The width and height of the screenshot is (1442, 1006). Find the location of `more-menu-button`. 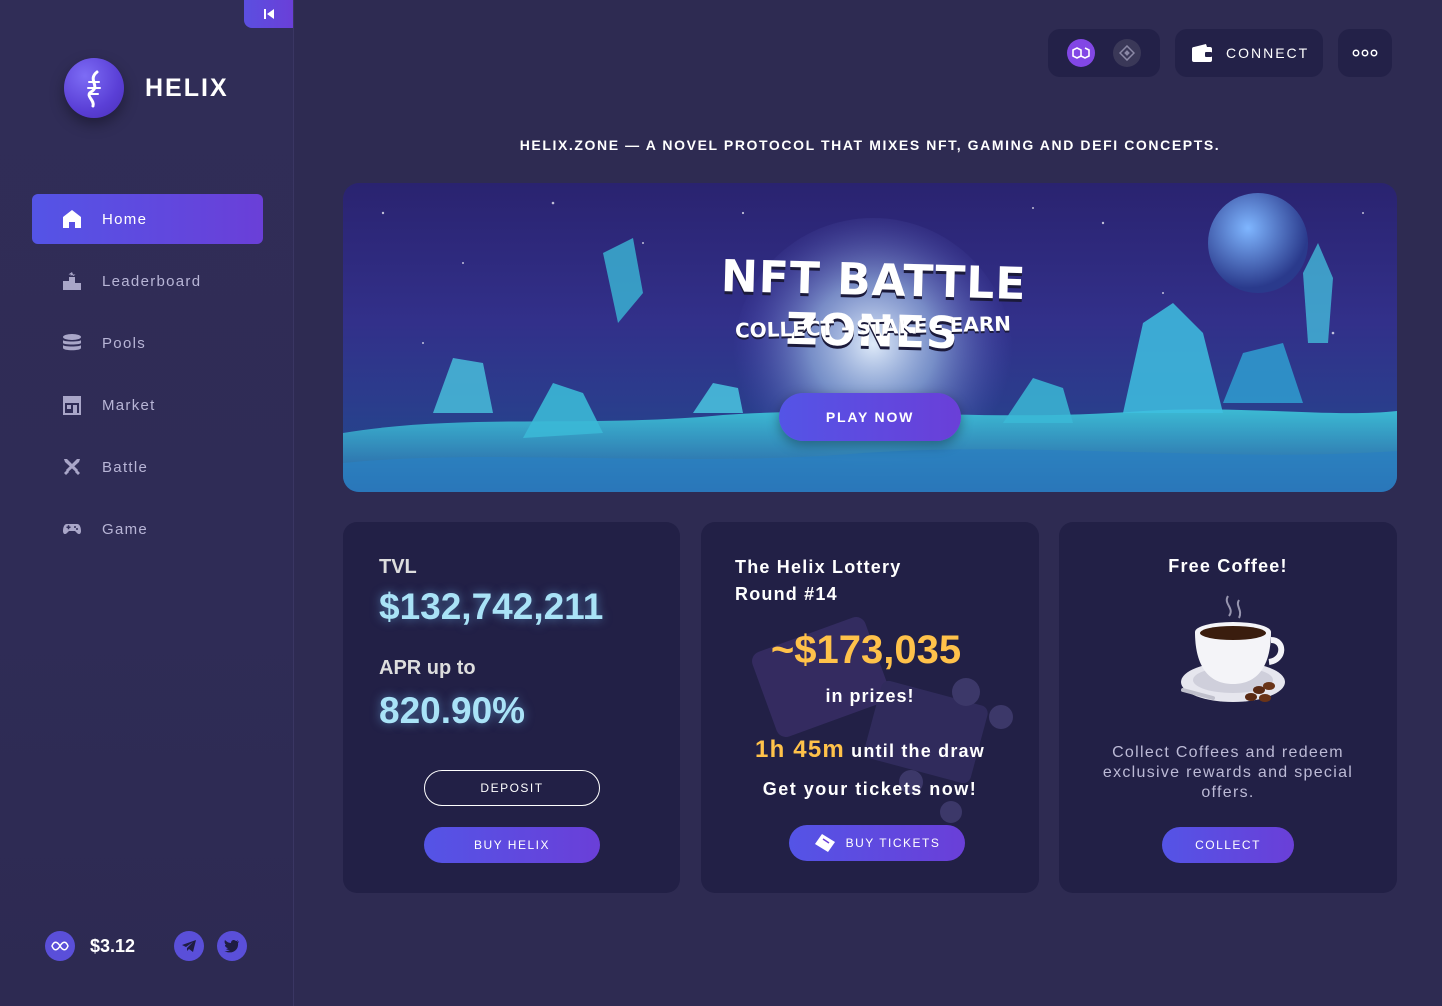

more-menu-button is located at coordinates (1365, 53).